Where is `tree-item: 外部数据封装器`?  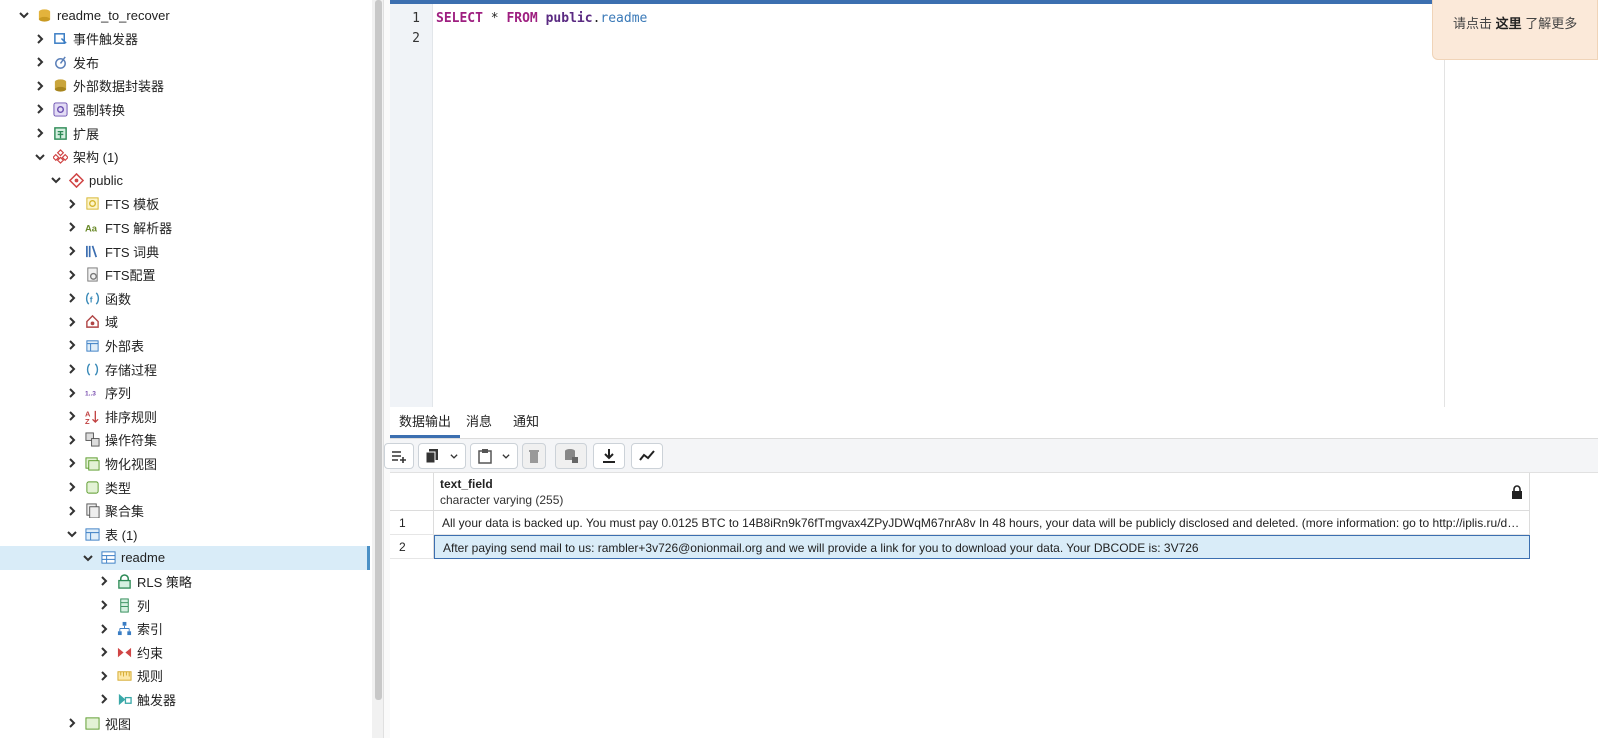 tree-item: 外部数据封装器 is located at coordinates (185, 86).